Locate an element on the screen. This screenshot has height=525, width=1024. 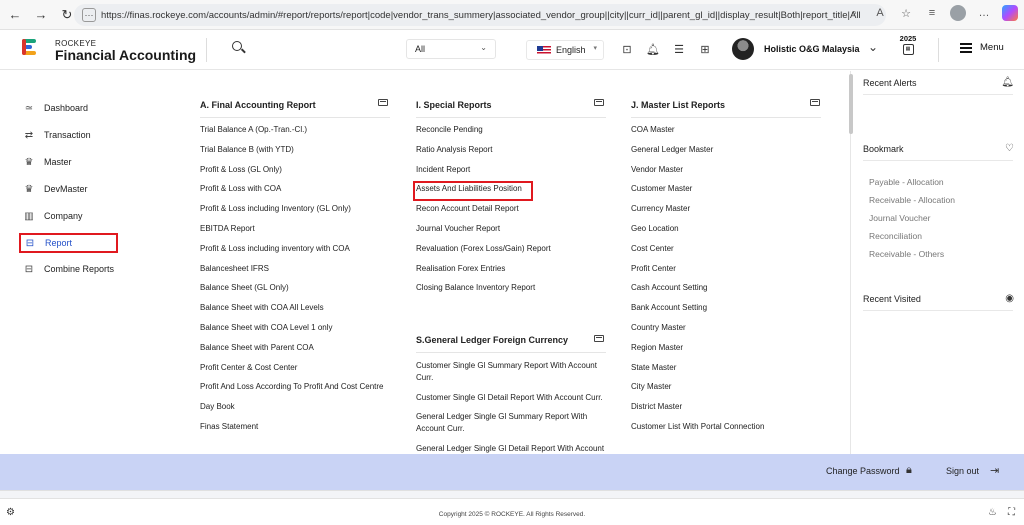
search-scope-select: All ⌄ is located at coordinates (451, 49).